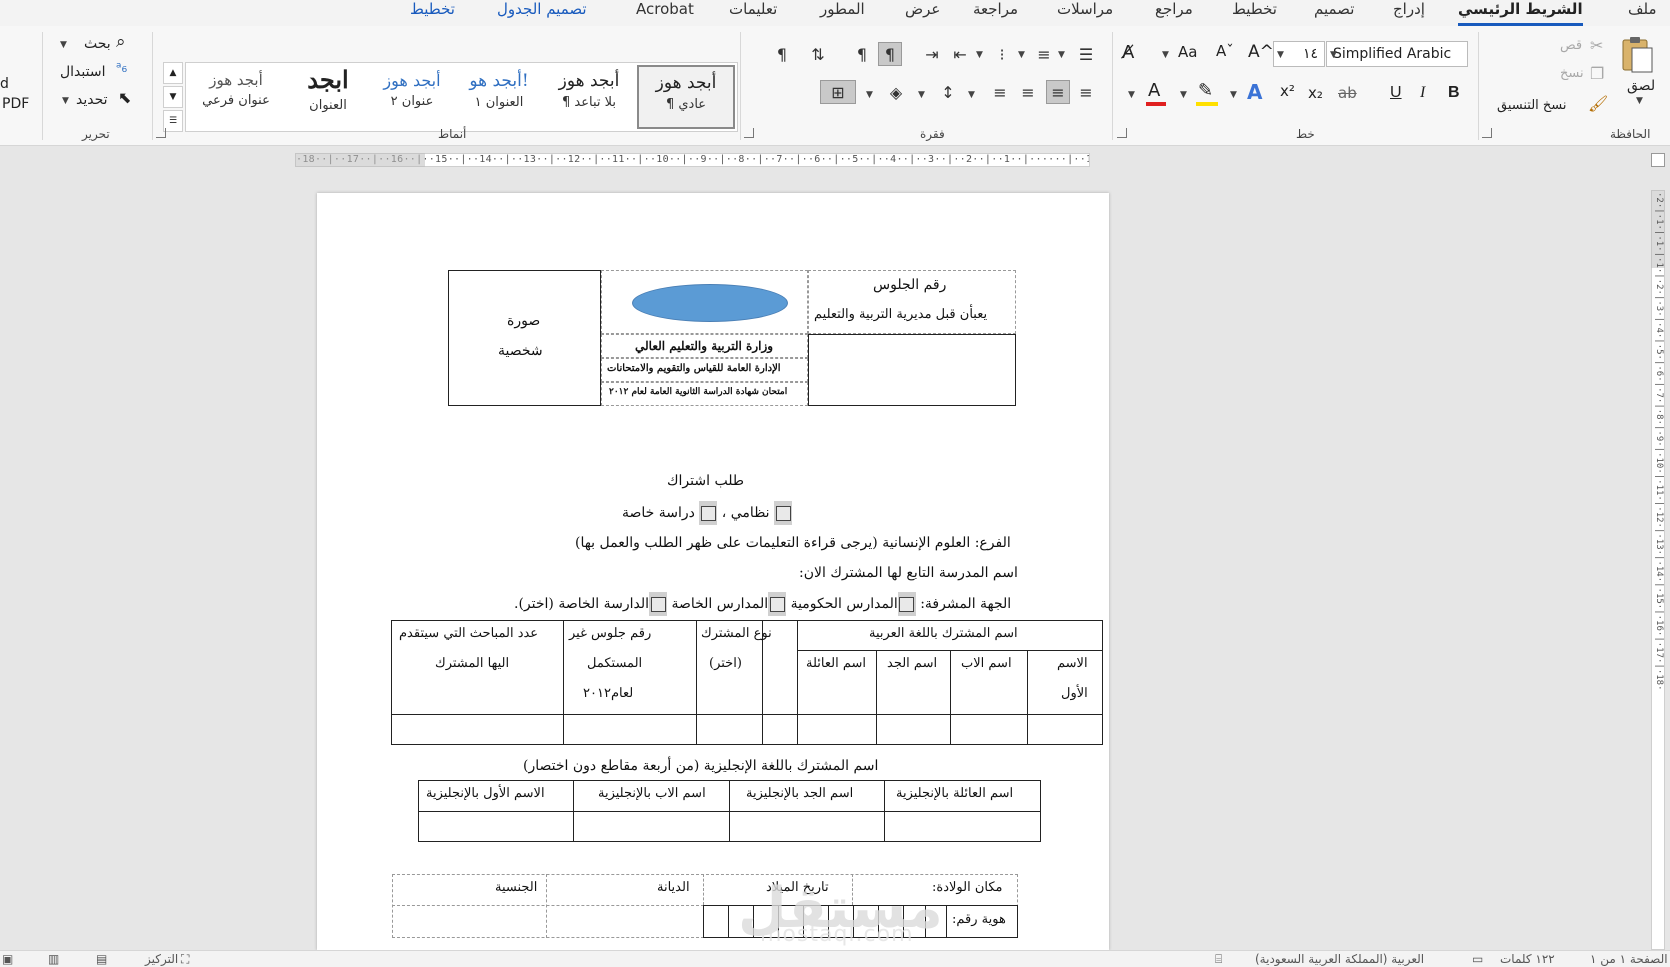  I want to click on show-marks-icon: ¶, so click(782, 54).